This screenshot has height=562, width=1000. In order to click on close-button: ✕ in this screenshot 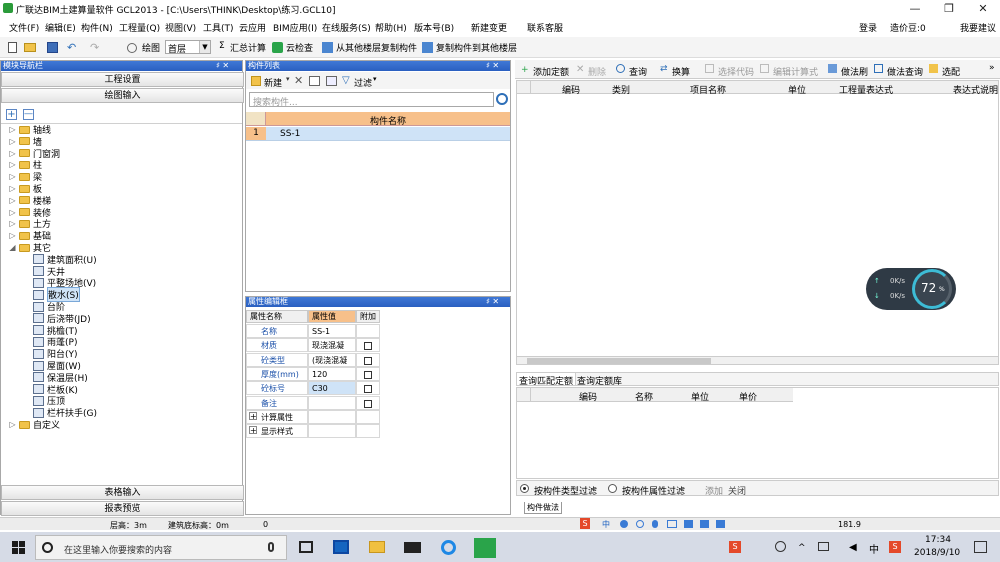, I will do `click(983, 8)`.